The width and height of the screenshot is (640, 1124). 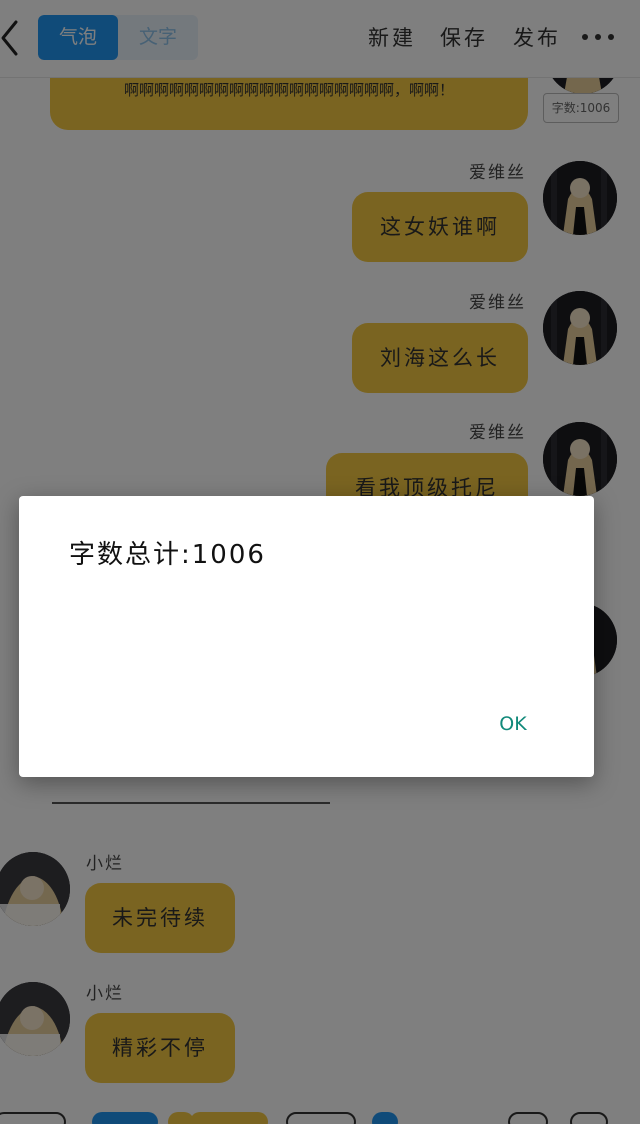 What do you see at coordinates (167, 555) in the screenshot?
I see `dialog-message: 字数总计:1006` at bounding box center [167, 555].